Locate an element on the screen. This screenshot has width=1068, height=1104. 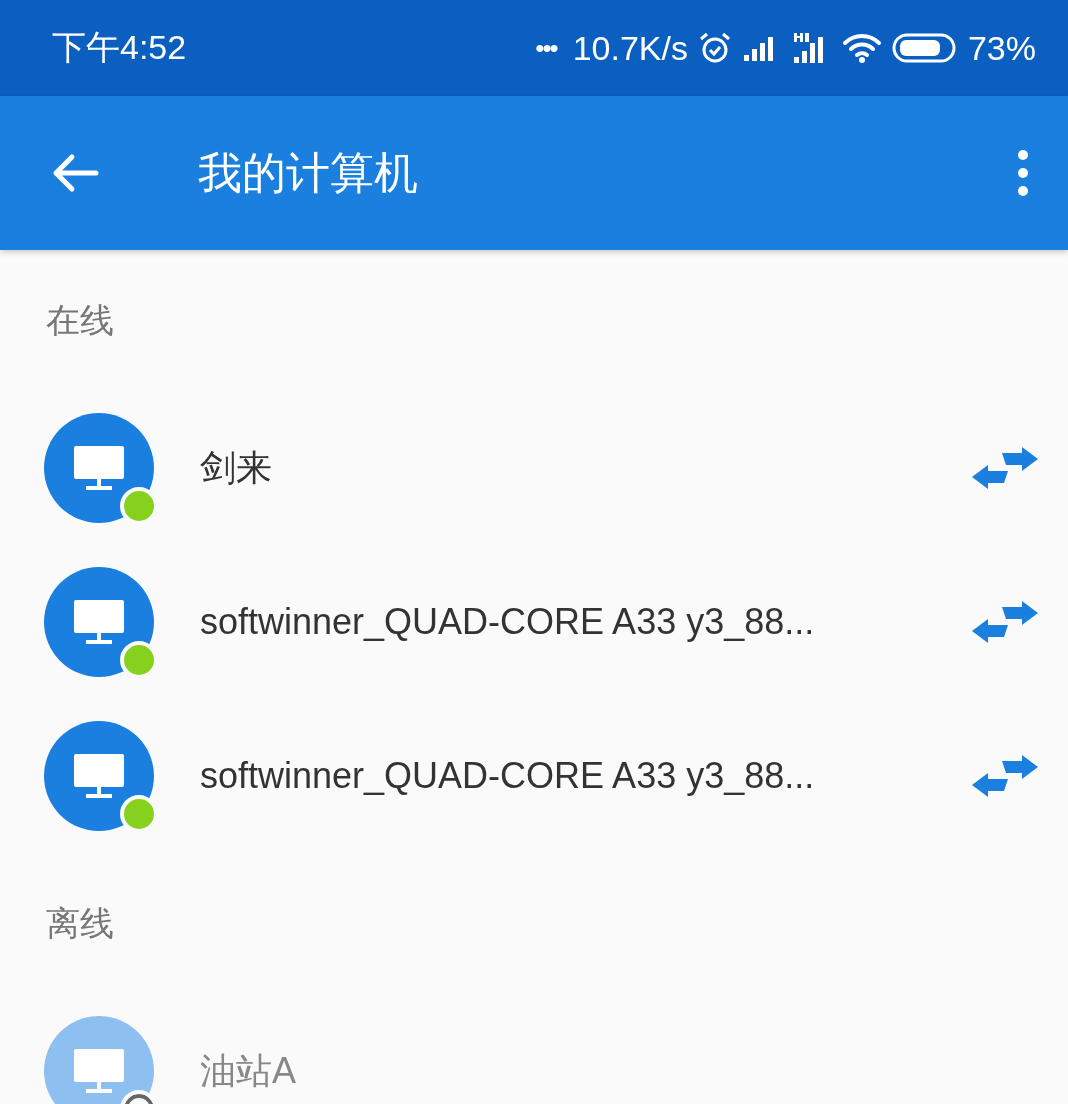
battery-percent: 73% is located at coordinates (1001, 48).